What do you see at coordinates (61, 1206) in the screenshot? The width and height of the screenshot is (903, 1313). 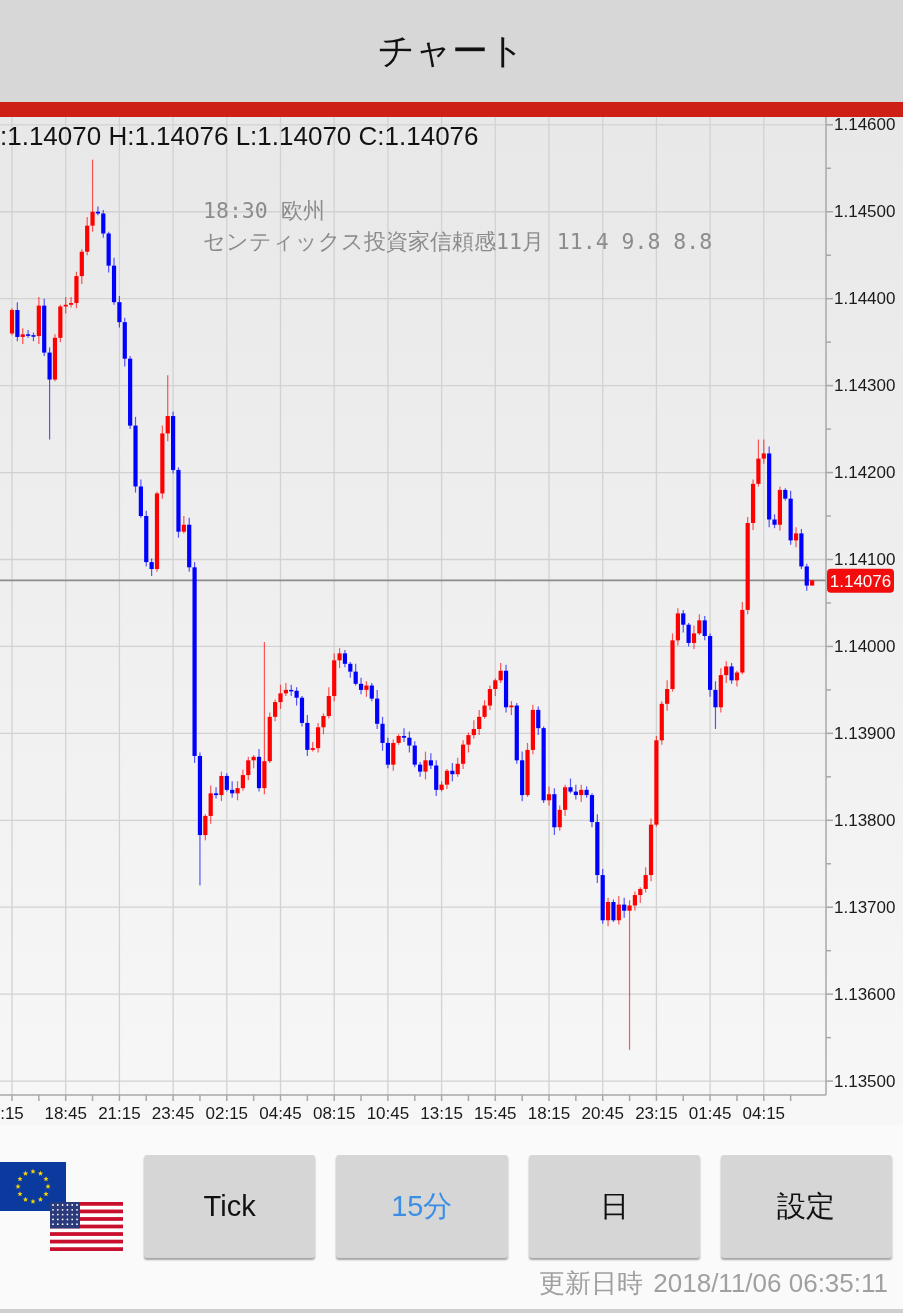 I see `flag-pair-icon` at bounding box center [61, 1206].